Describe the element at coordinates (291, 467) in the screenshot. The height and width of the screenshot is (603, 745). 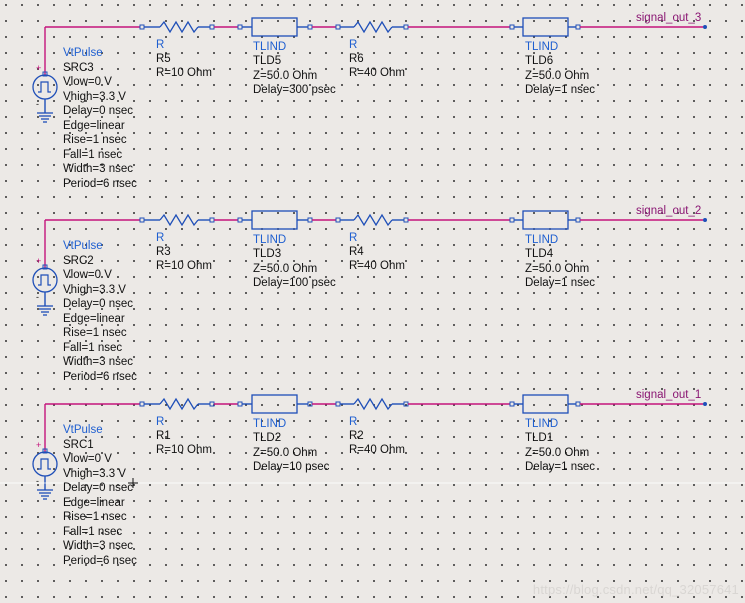
I see `tl1-delay-label: Delay=10 psec` at that location.